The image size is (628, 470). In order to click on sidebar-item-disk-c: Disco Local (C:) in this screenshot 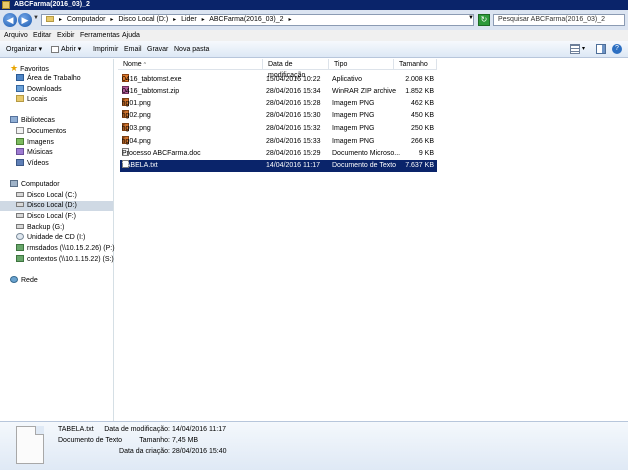, I will do `click(46, 196)`.